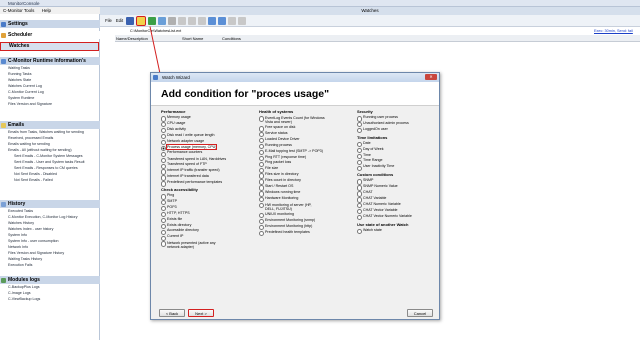 The image size is (640, 340). I want to click on add-watch-icon, so click(141, 21).